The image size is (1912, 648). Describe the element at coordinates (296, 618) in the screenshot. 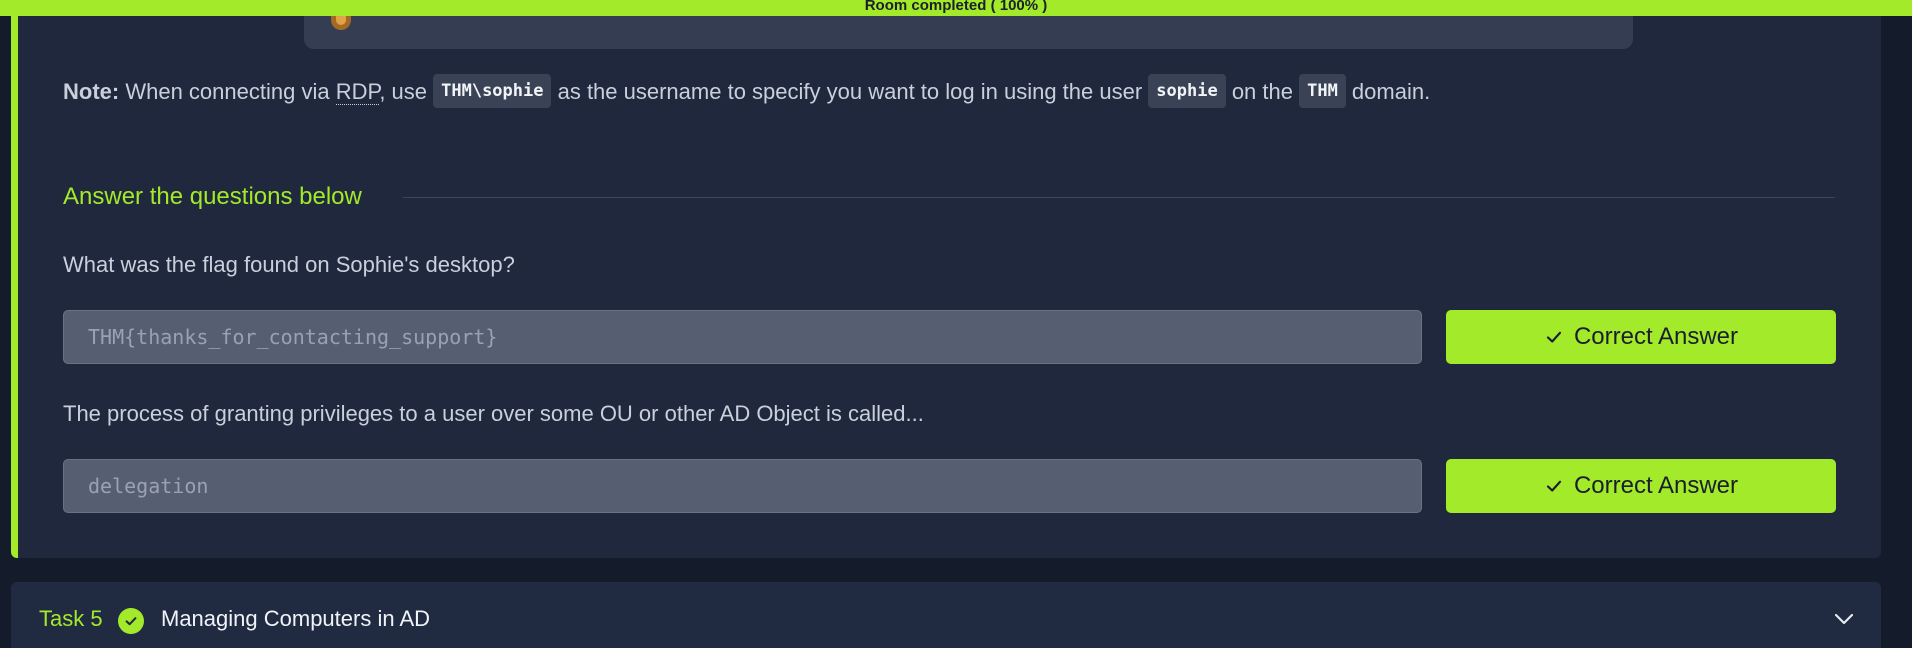

I see `task-title: Managing Computers in AD` at that location.